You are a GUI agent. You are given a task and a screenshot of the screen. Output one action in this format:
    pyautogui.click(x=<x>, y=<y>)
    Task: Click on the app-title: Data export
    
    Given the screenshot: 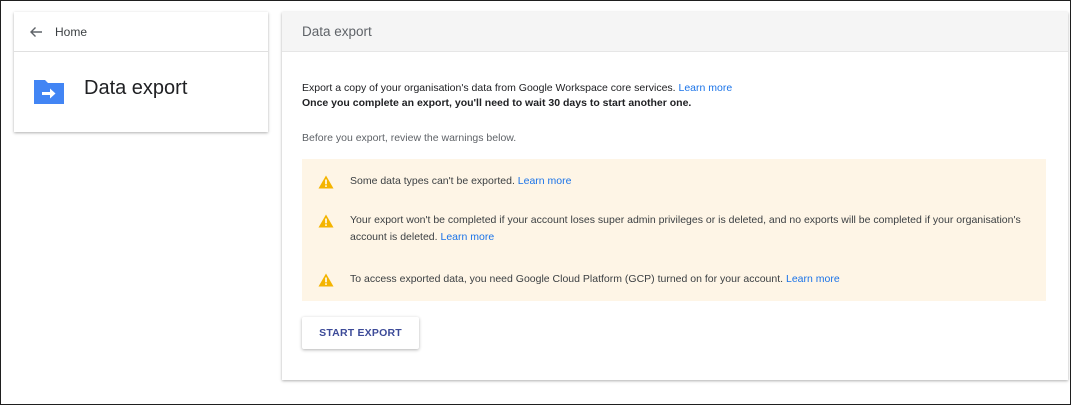 What is the action you would take?
    pyautogui.click(x=136, y=87)
    